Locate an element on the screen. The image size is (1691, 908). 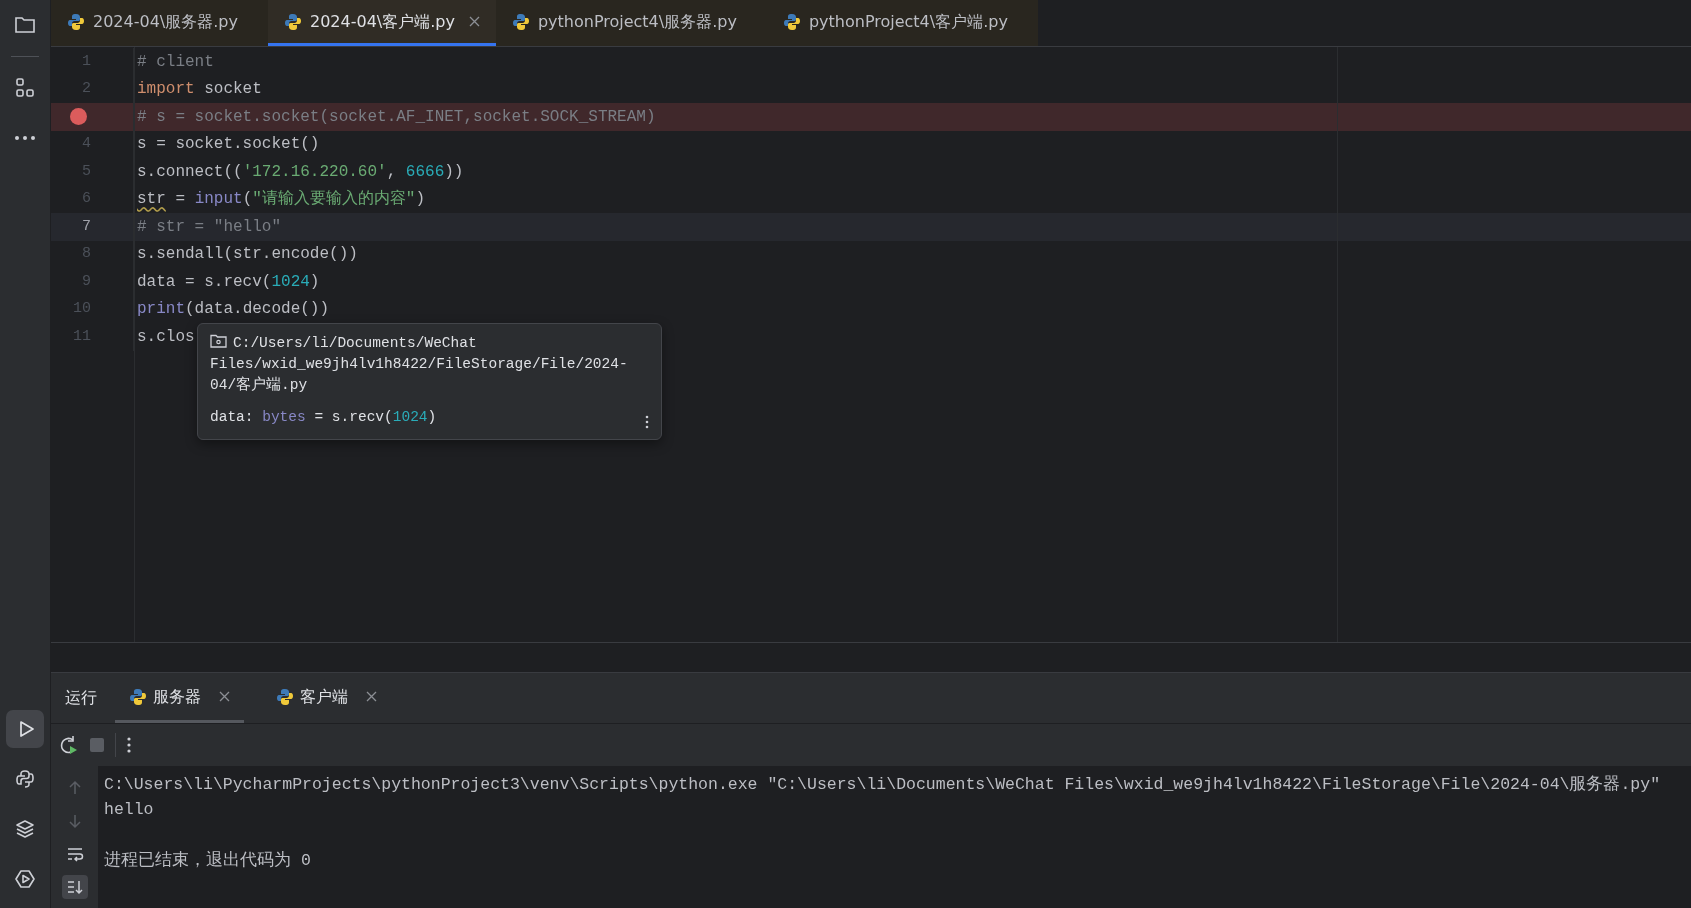
code-line: s.connect(('172.16.220.60', 6666)) is located at coordinates (300, 172).